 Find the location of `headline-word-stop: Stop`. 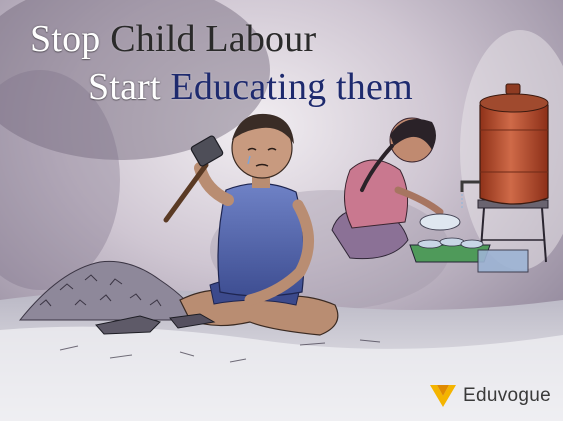

headline-word-stop: Stop is located at coordinates (65, 39).